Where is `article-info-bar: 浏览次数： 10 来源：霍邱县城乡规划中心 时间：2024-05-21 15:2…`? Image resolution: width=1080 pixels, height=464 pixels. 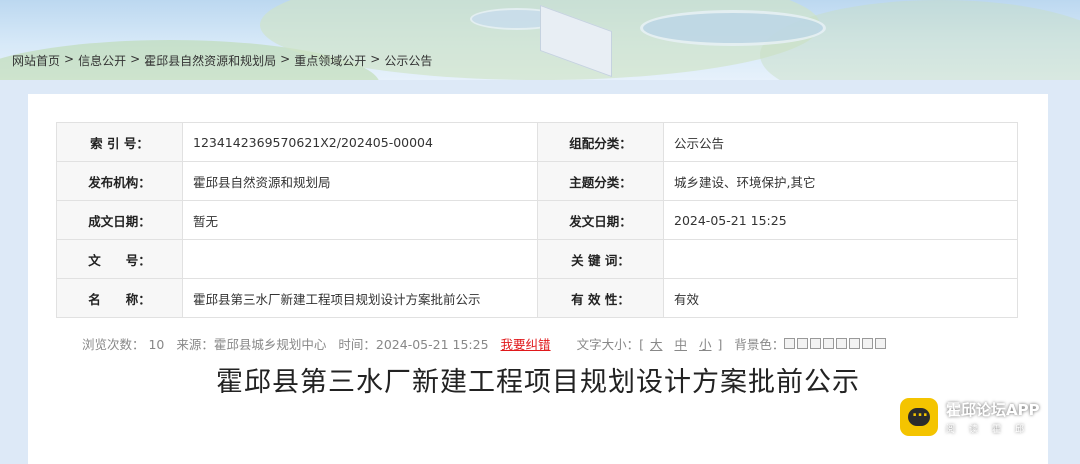 article-info-bar: 浏览次数： 10 来源：霍邱县城乡规划中心 时间：2024-05-21 15:2… is located at coordinates (485, 343).